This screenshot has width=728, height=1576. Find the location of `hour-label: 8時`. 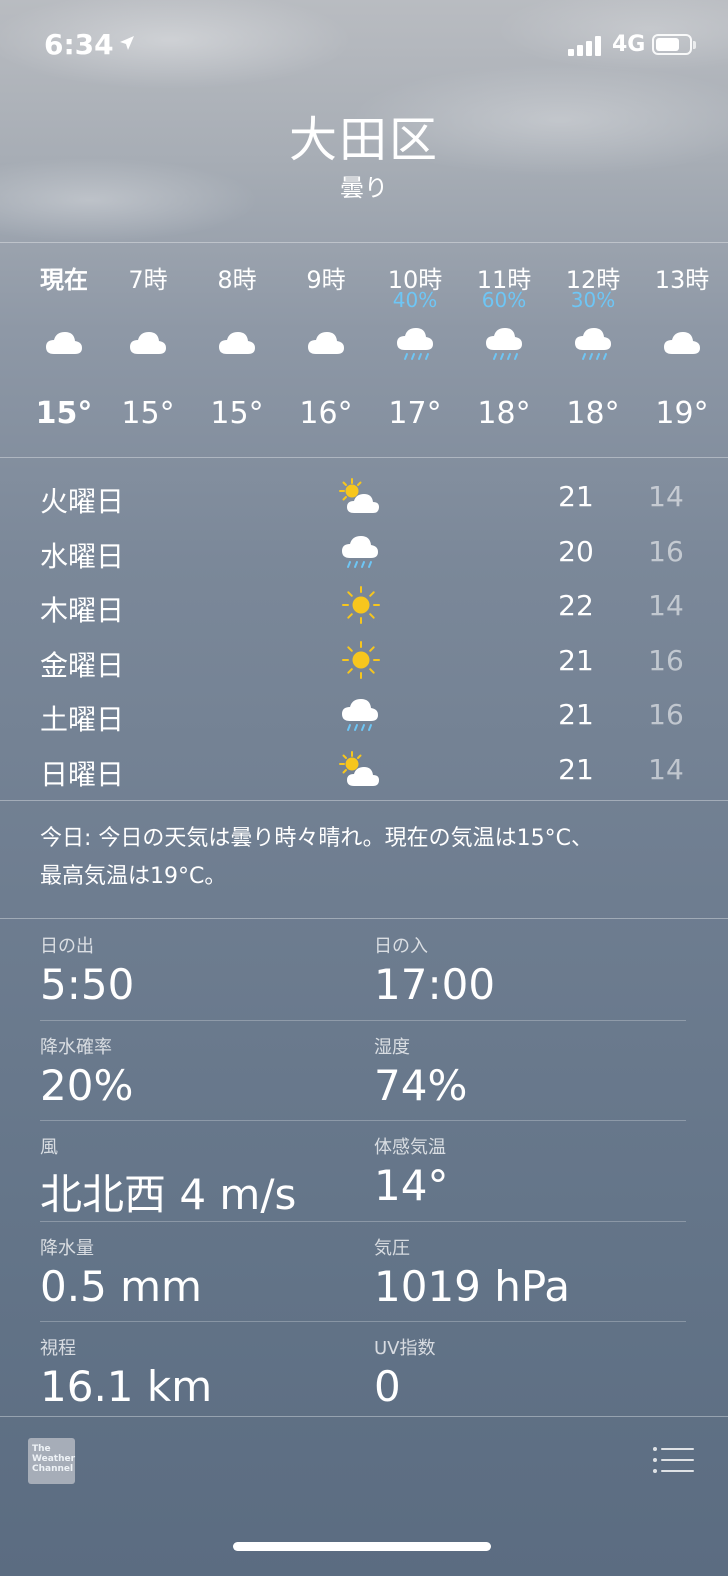

hour-label: 8時 is located at coordinates (237, 280).